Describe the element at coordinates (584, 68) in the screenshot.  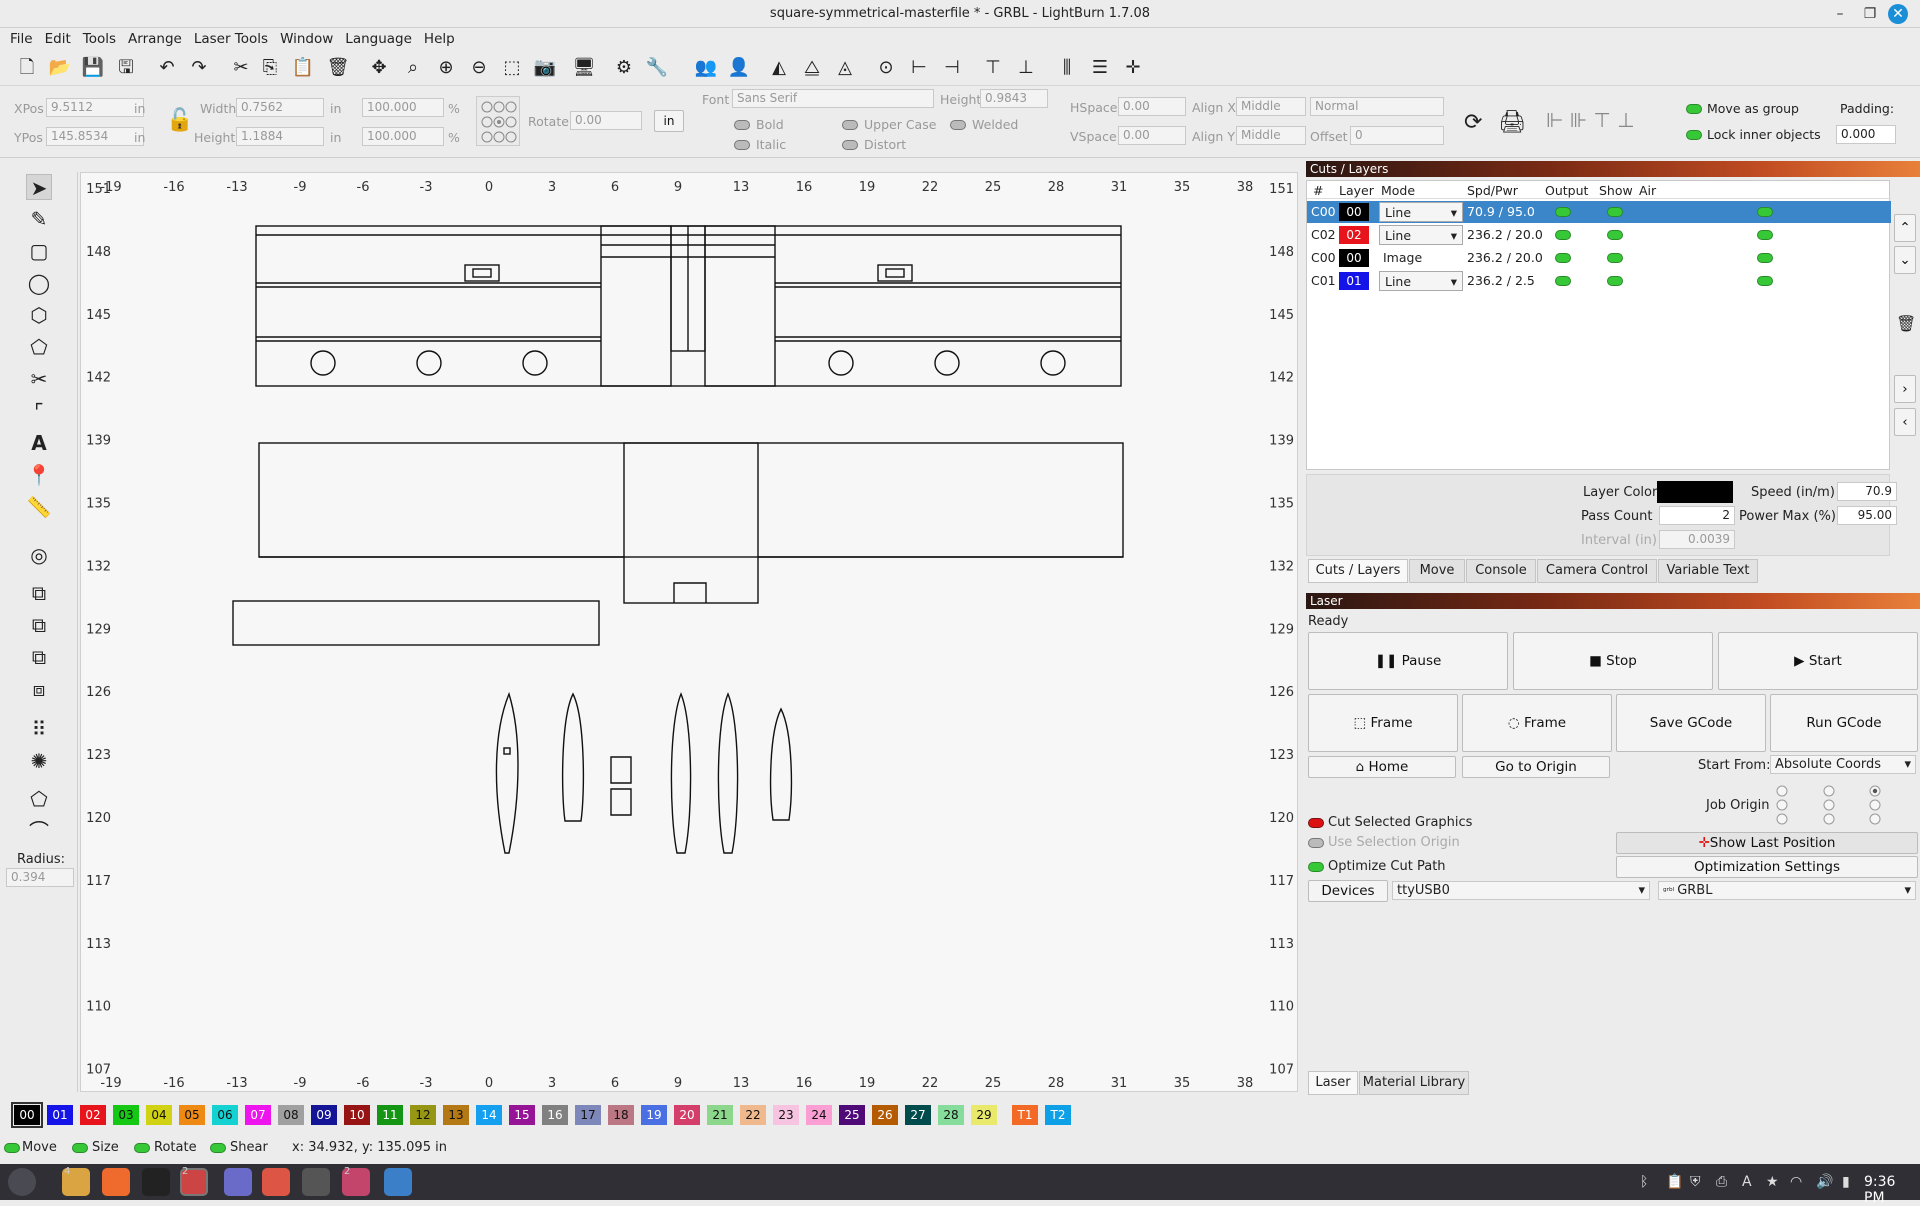
I see `monitor-icon: 🖥` at that location.